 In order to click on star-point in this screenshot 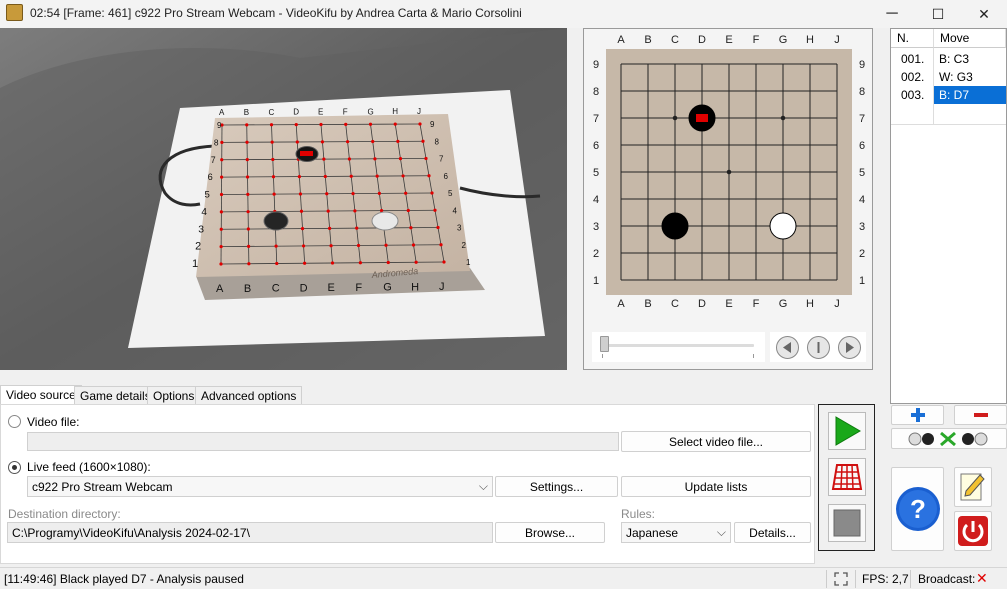, I will do `click(729, 172)`.